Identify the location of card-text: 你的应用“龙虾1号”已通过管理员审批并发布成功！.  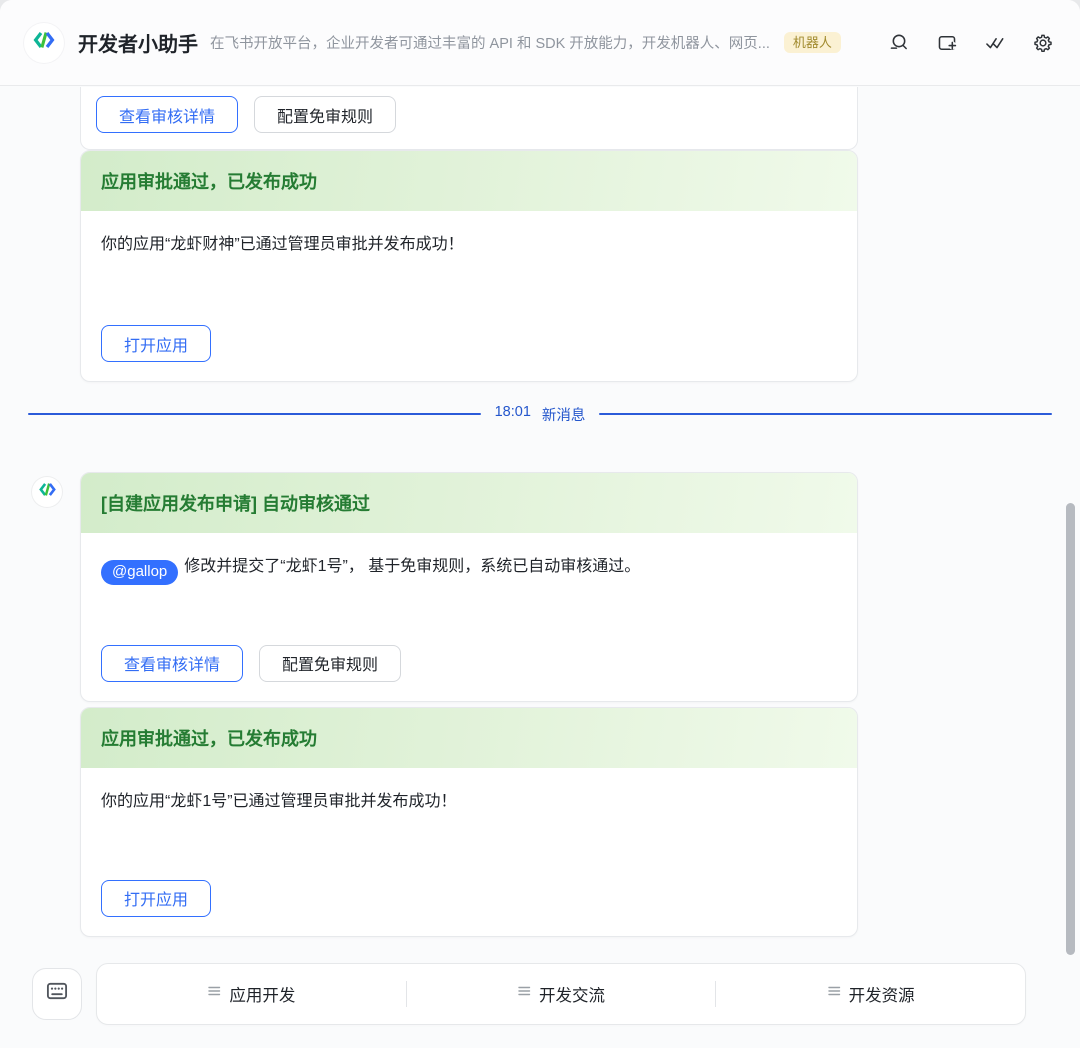
(279, 801).